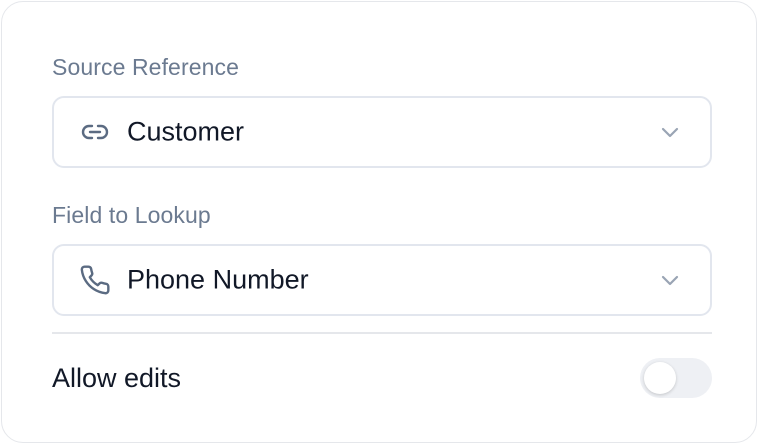 The height and width of the screenshot is (446, 760). I want to click on toggle-knob, so click(660, 378).